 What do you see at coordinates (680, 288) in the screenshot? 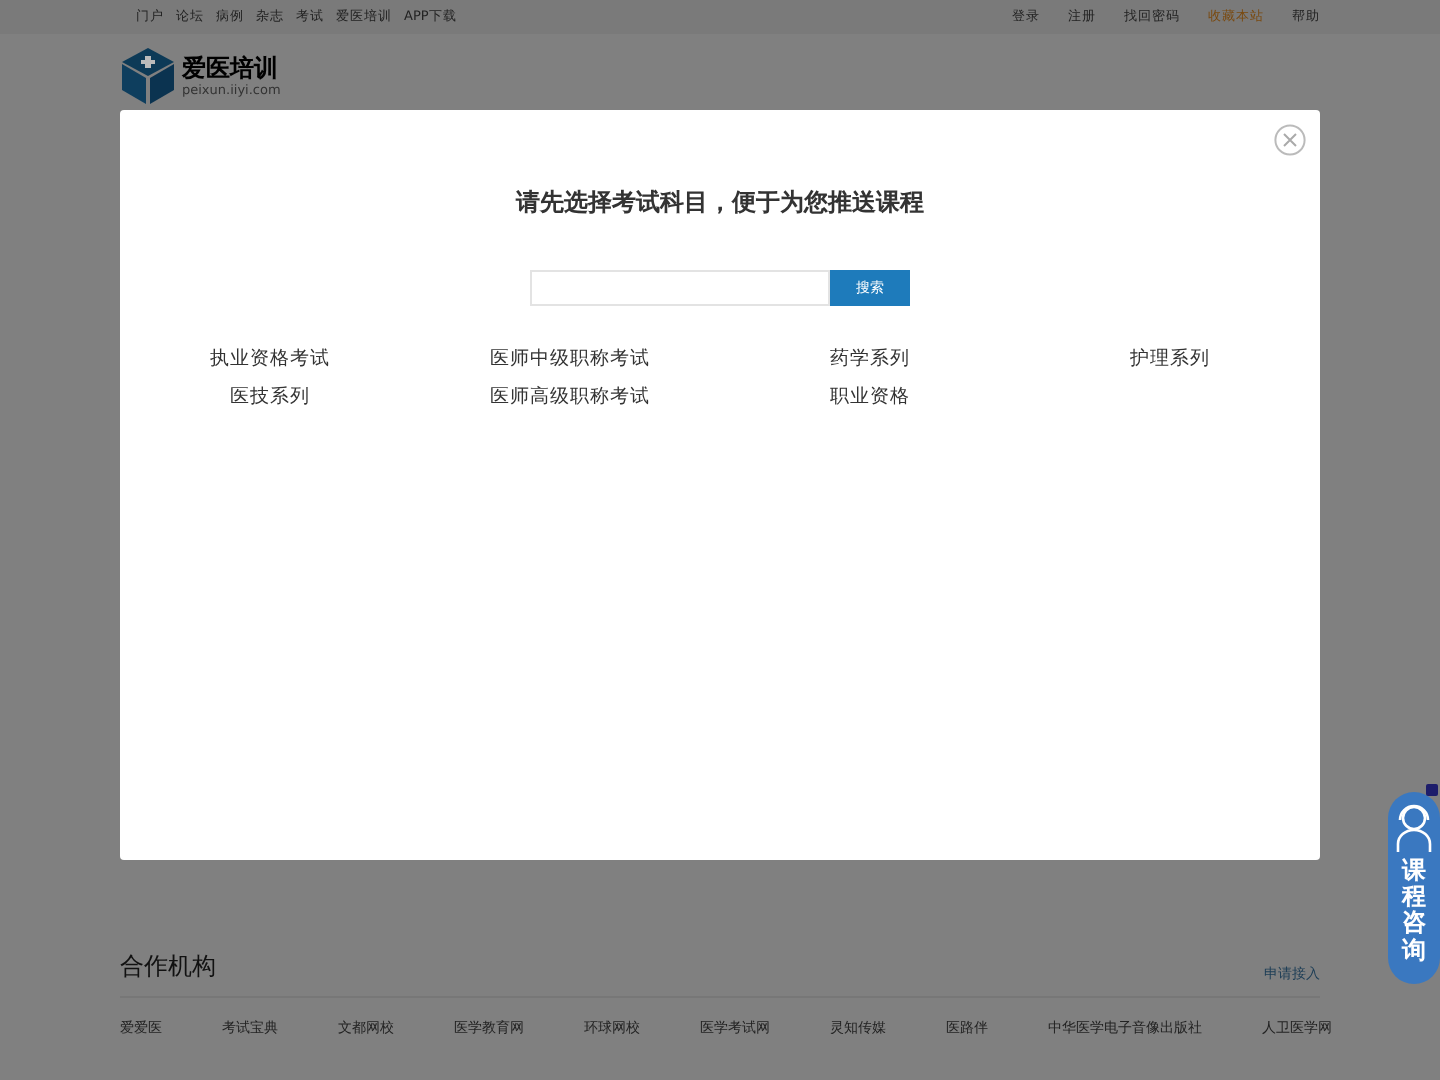
I see `search-field` at bounding box center [680, 288].